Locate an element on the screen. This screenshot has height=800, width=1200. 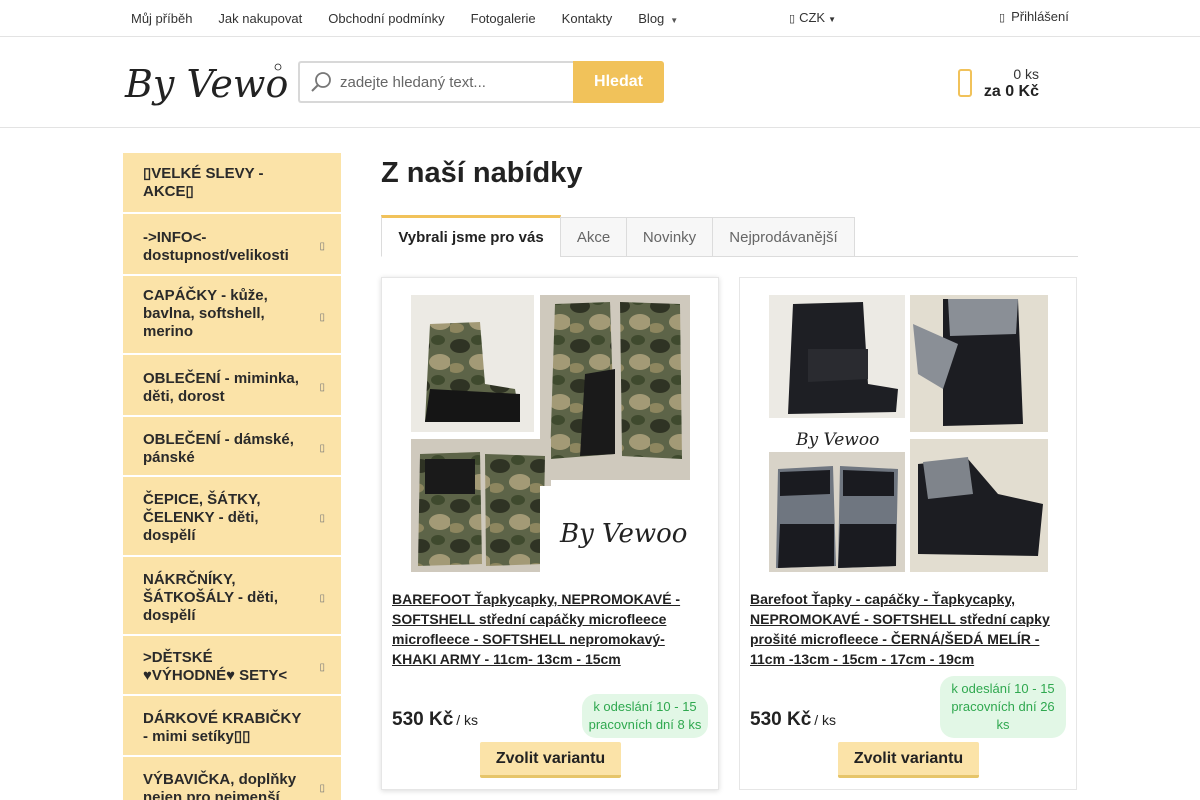
sidebar-item-hats: ČEPICE, ŠÁTKY, ČELENKY - děti, dospělí ▯ is located at coordinates (232, 517).